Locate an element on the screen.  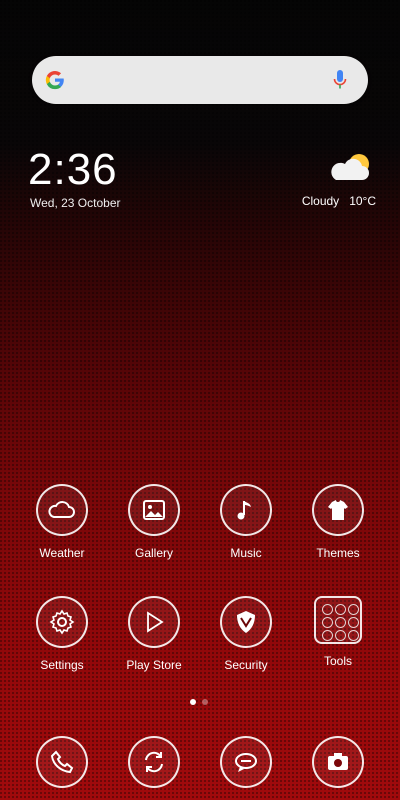
app-gallery: Gallery is located at coordinates (154, 522).